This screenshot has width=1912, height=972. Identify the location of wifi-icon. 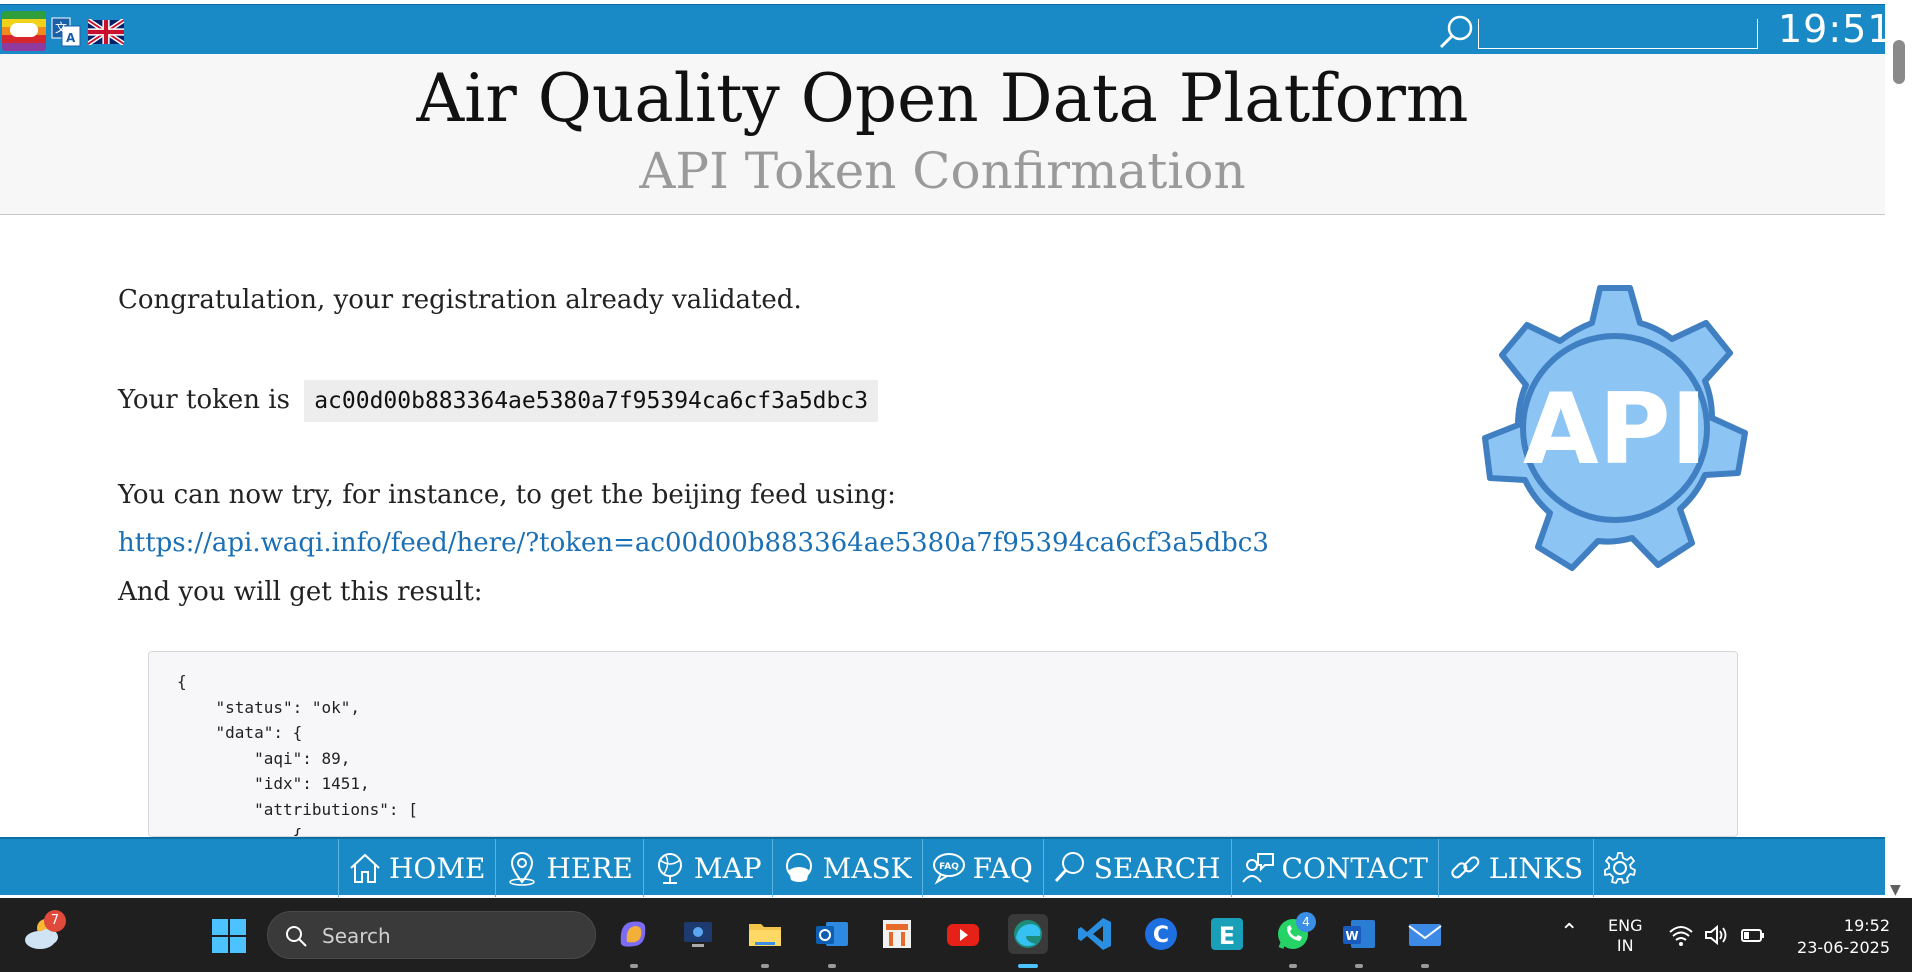
(1681, 935).